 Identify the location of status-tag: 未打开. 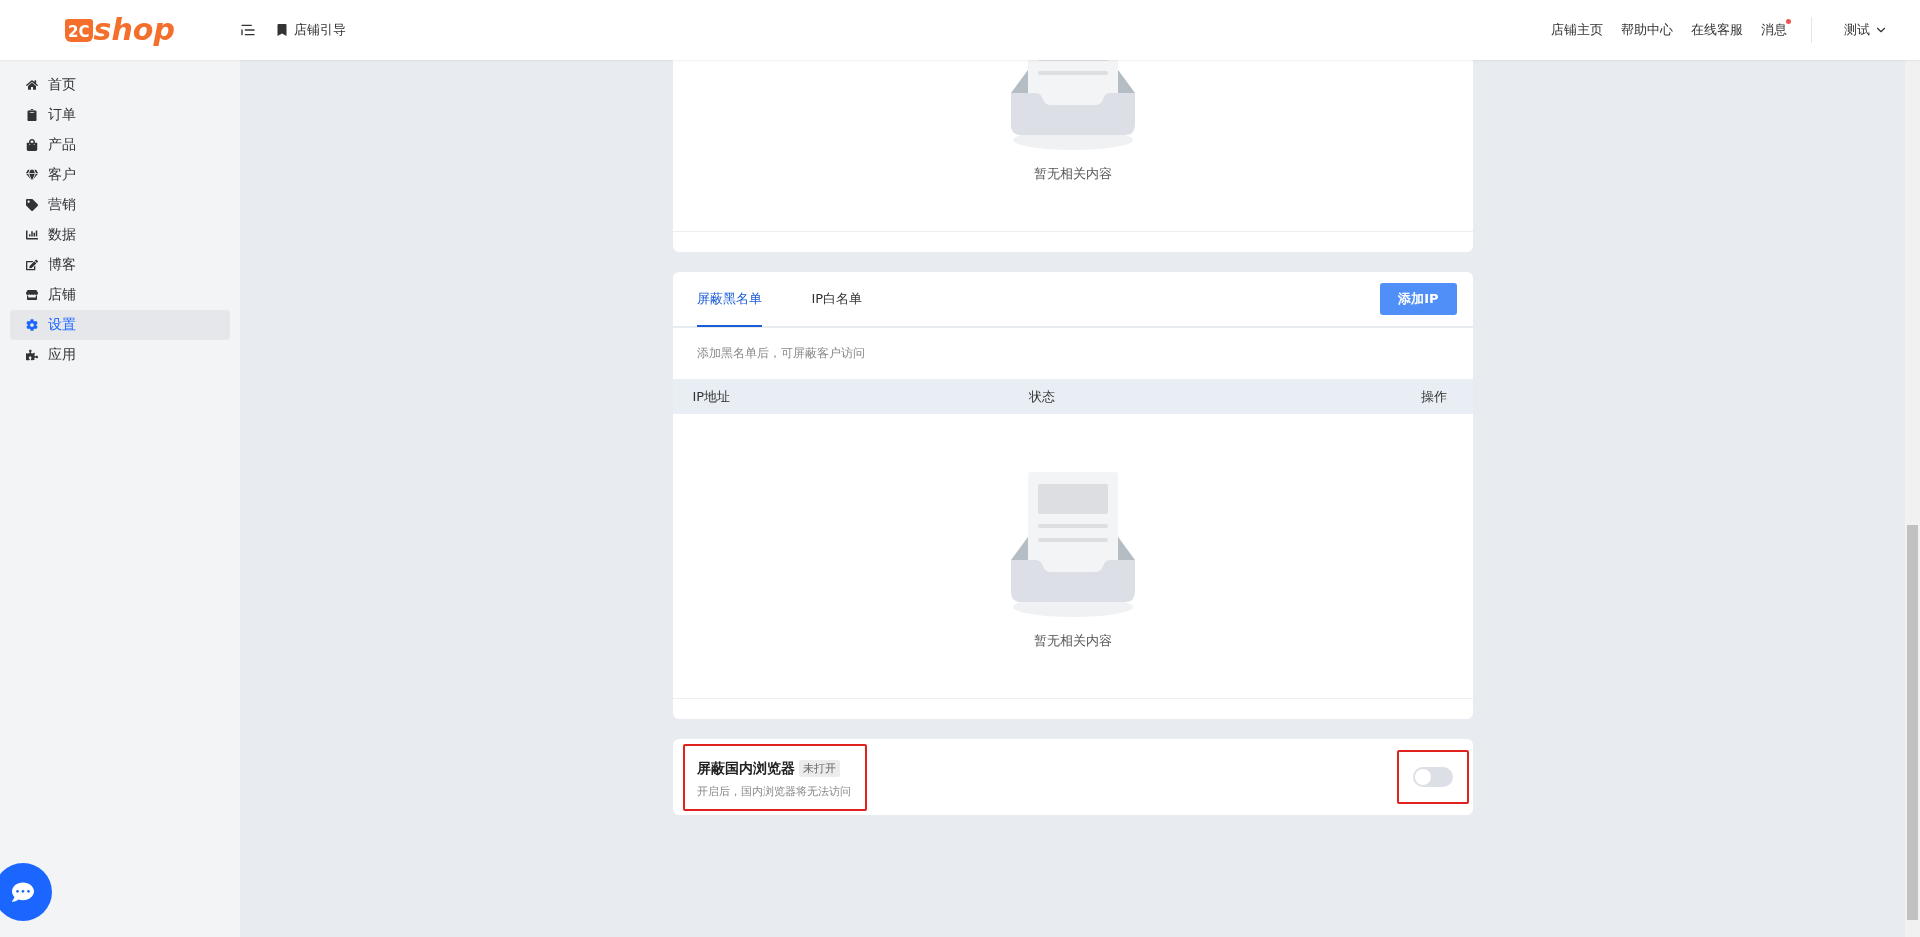
(819, 768).